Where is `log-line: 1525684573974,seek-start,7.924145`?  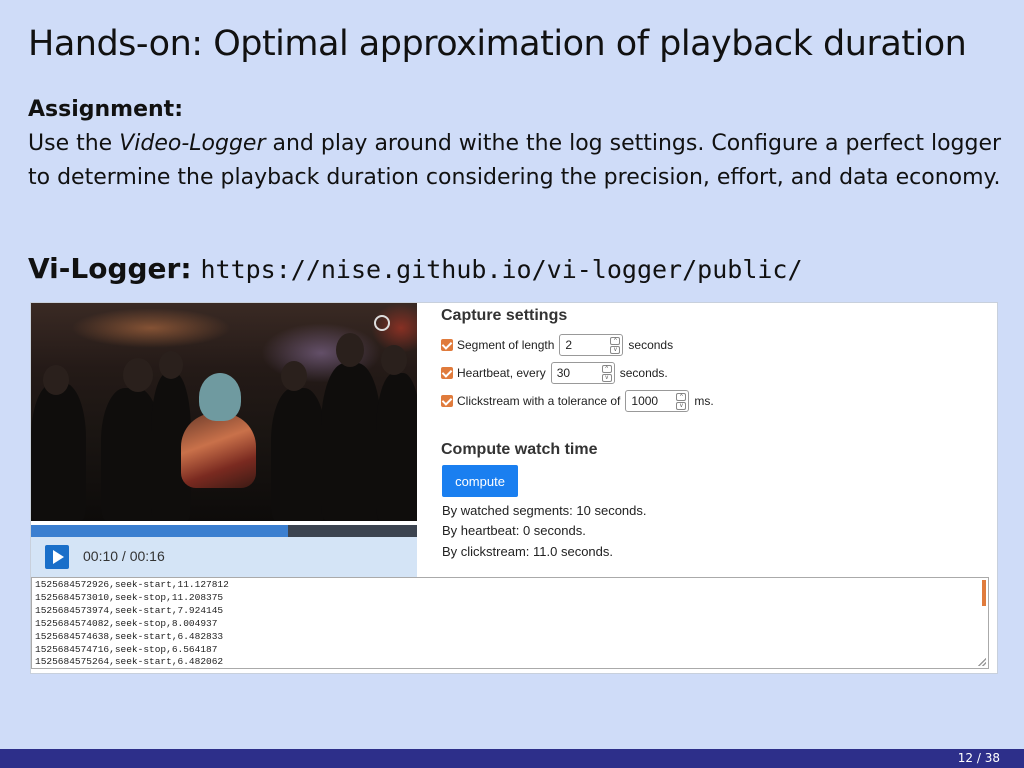
log-line: 1525684573974,seek-start,7.924145 is located at coordinates (129, 610).